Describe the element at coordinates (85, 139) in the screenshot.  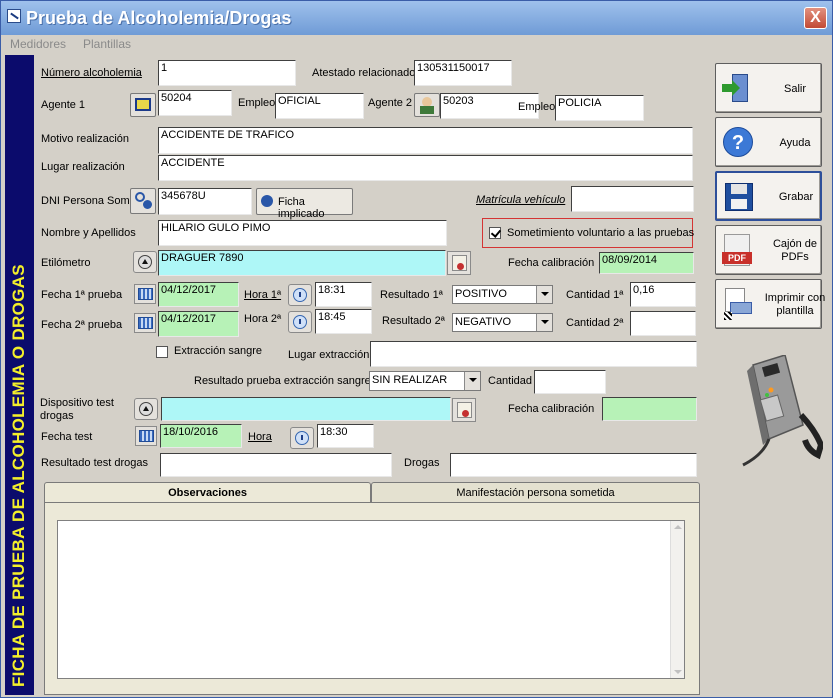
I see `motivo-label: Motivo realización` at that location.